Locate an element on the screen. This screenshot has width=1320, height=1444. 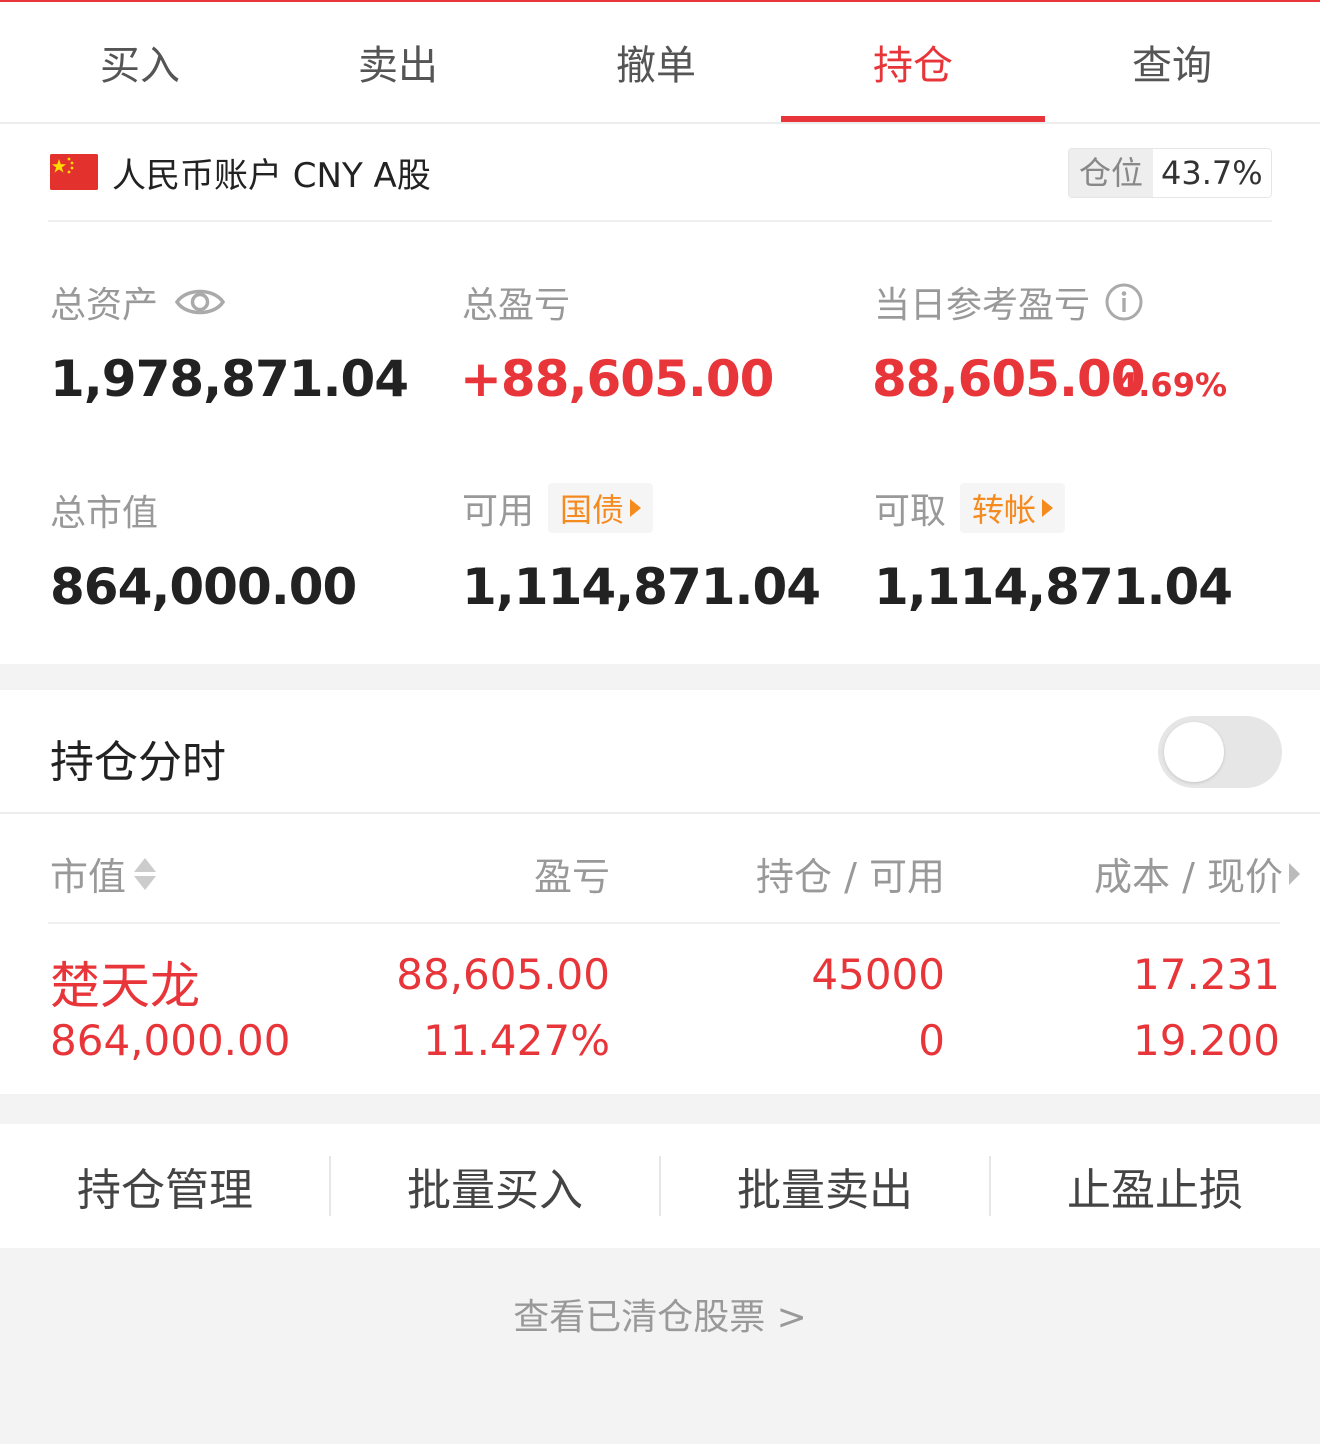
withdrawable-value: 1,114,871.04 is located at coordinates (1053, 587).